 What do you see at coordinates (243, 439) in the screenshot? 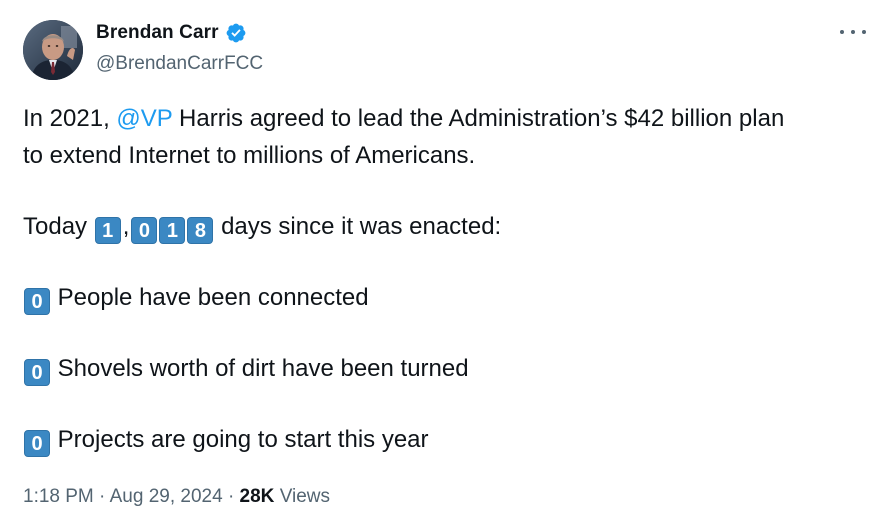
I see `stat-text: Projects are going to start this year` at bounding box center [243, 439].